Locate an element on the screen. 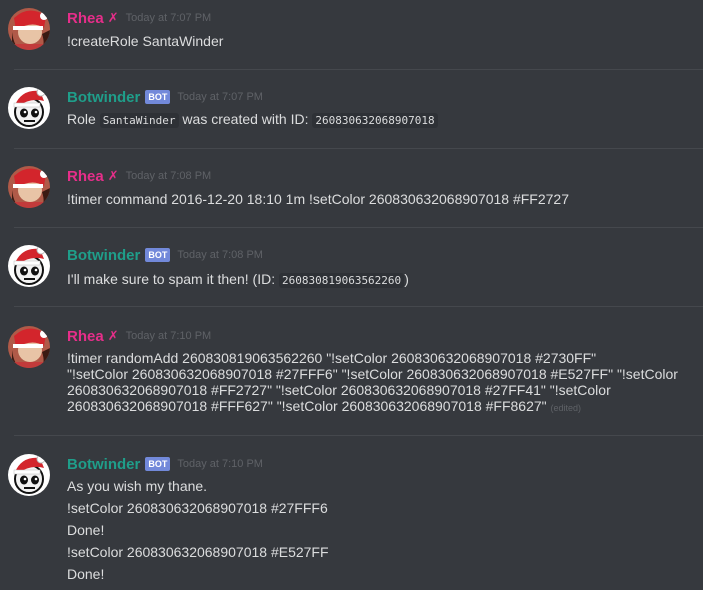 The height and width of the screenshot is (590, 703). text-segment: I'll make sure to spam it then! (ID: is located at coordinates (173, 279).